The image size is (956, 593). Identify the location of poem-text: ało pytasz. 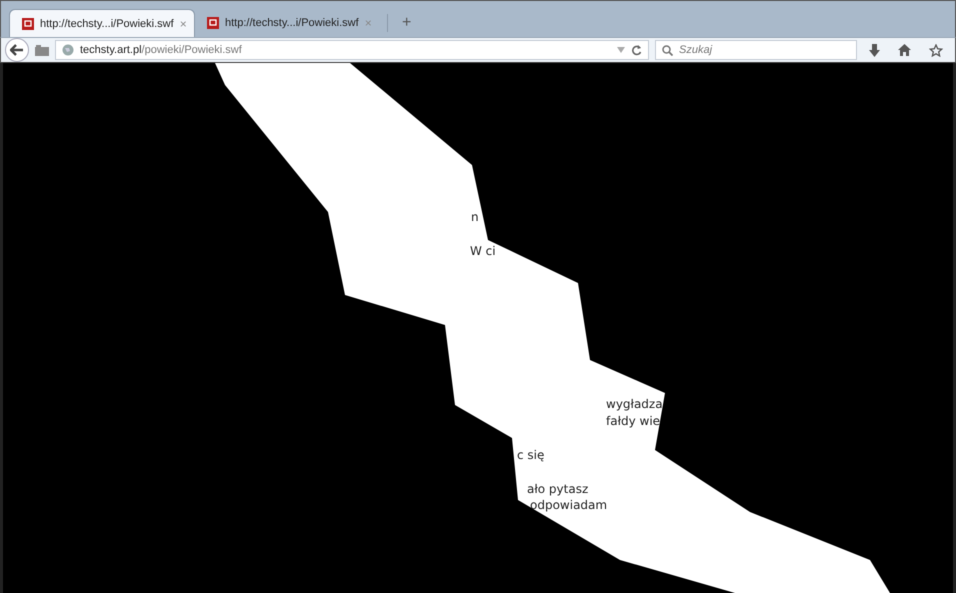
(557, 489).